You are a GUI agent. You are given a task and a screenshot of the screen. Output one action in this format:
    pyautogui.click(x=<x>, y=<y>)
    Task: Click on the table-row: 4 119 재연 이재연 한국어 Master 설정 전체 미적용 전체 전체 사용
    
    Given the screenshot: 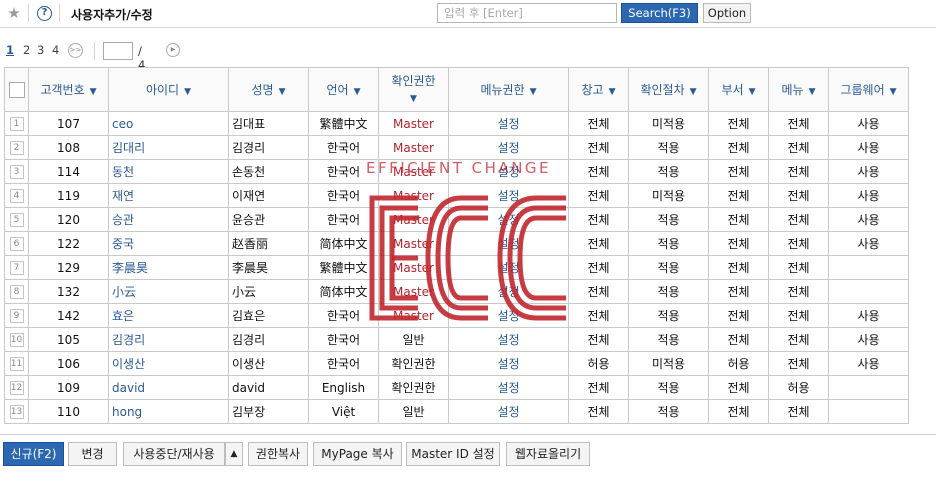 What is the action you would take?
    pyautogui.click(x=456, y=195)
    